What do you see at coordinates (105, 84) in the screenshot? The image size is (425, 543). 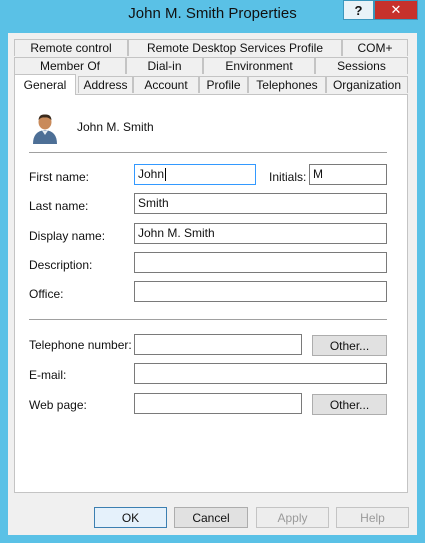 I see `tab-address: Address` at bounding box center [105, 84].